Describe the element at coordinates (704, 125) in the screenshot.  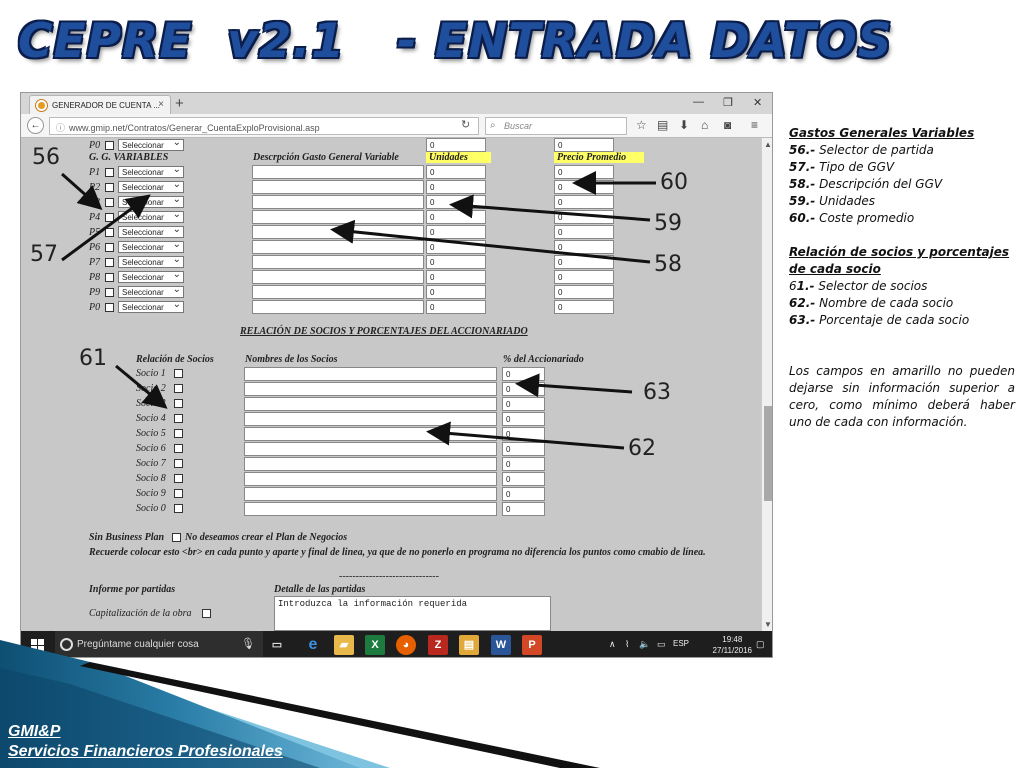
I see `home-icon: ⌂` at that location.